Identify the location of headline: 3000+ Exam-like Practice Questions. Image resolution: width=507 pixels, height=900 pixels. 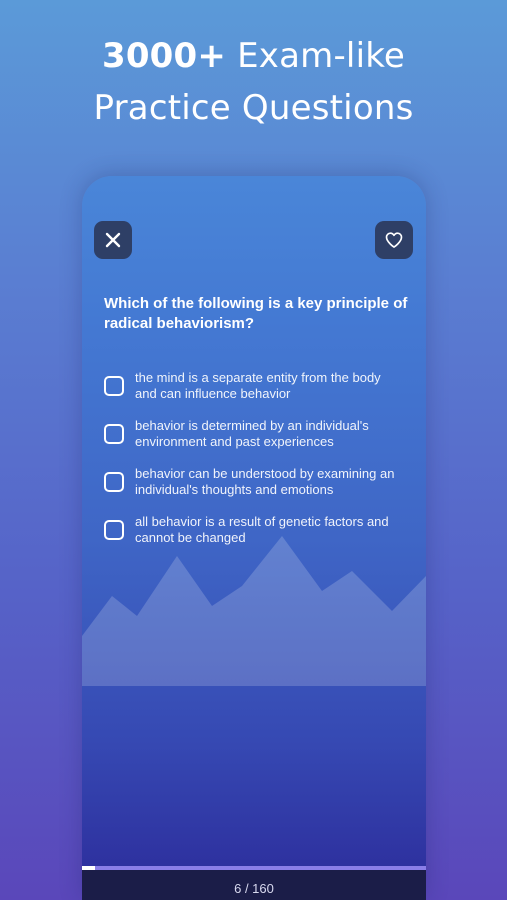
(253, 82).